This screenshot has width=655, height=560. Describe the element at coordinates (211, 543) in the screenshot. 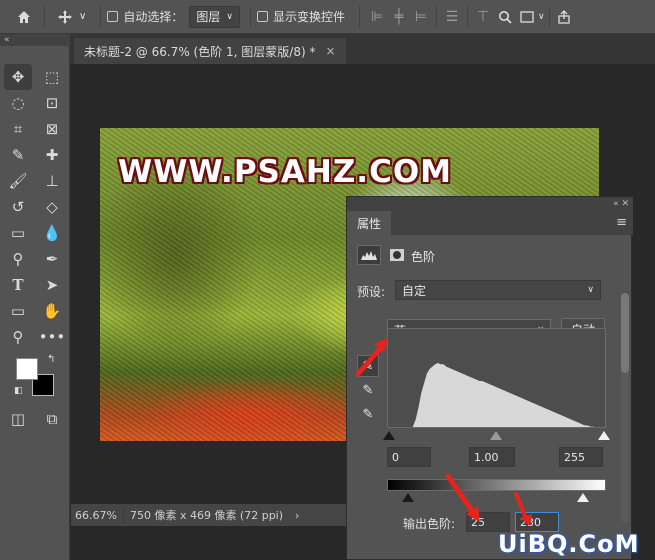

I see `canvas-lower-area` at that location.